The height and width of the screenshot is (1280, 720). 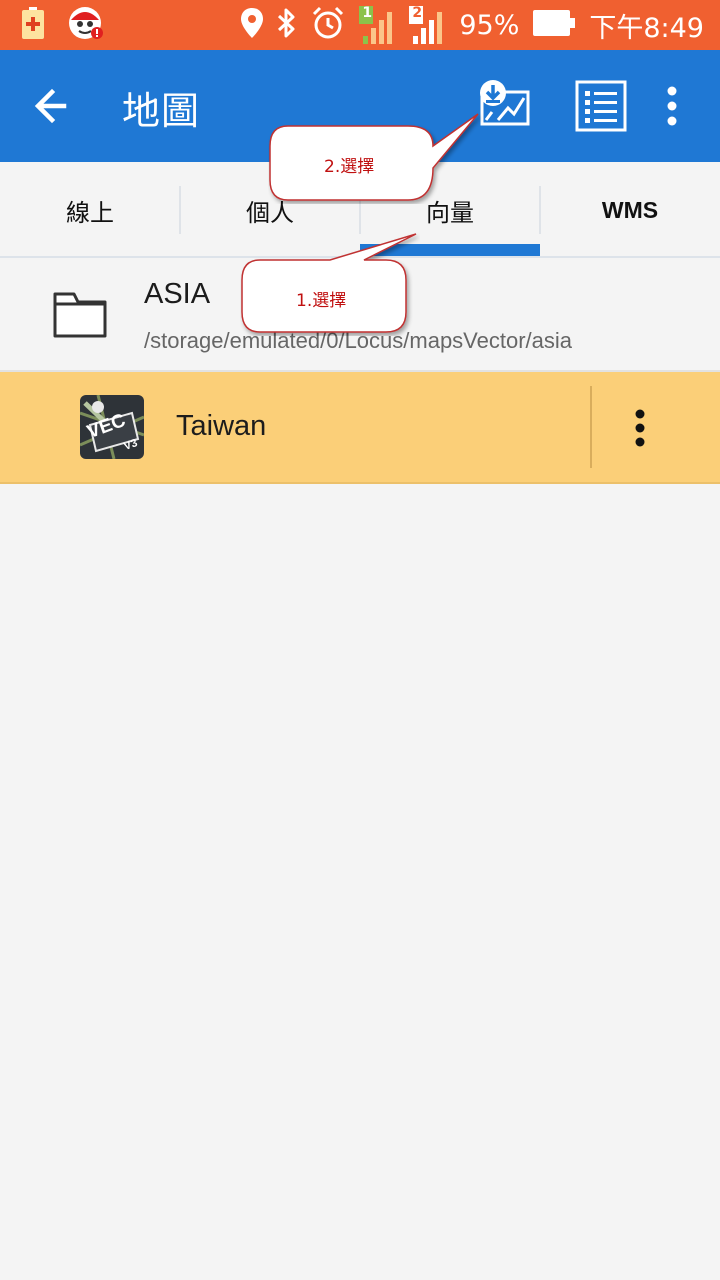 I want to click on tab-bar: 線上 個人 向量 WMS, so click(x=360, y=210).